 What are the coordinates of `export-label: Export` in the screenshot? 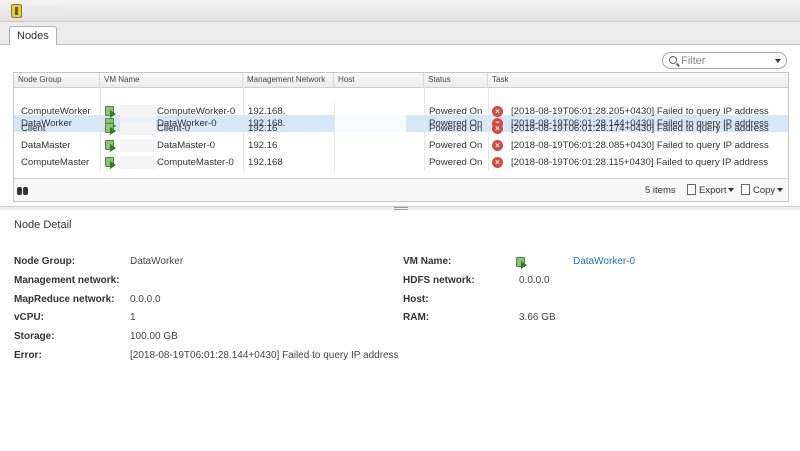 It's located at (713, 190).